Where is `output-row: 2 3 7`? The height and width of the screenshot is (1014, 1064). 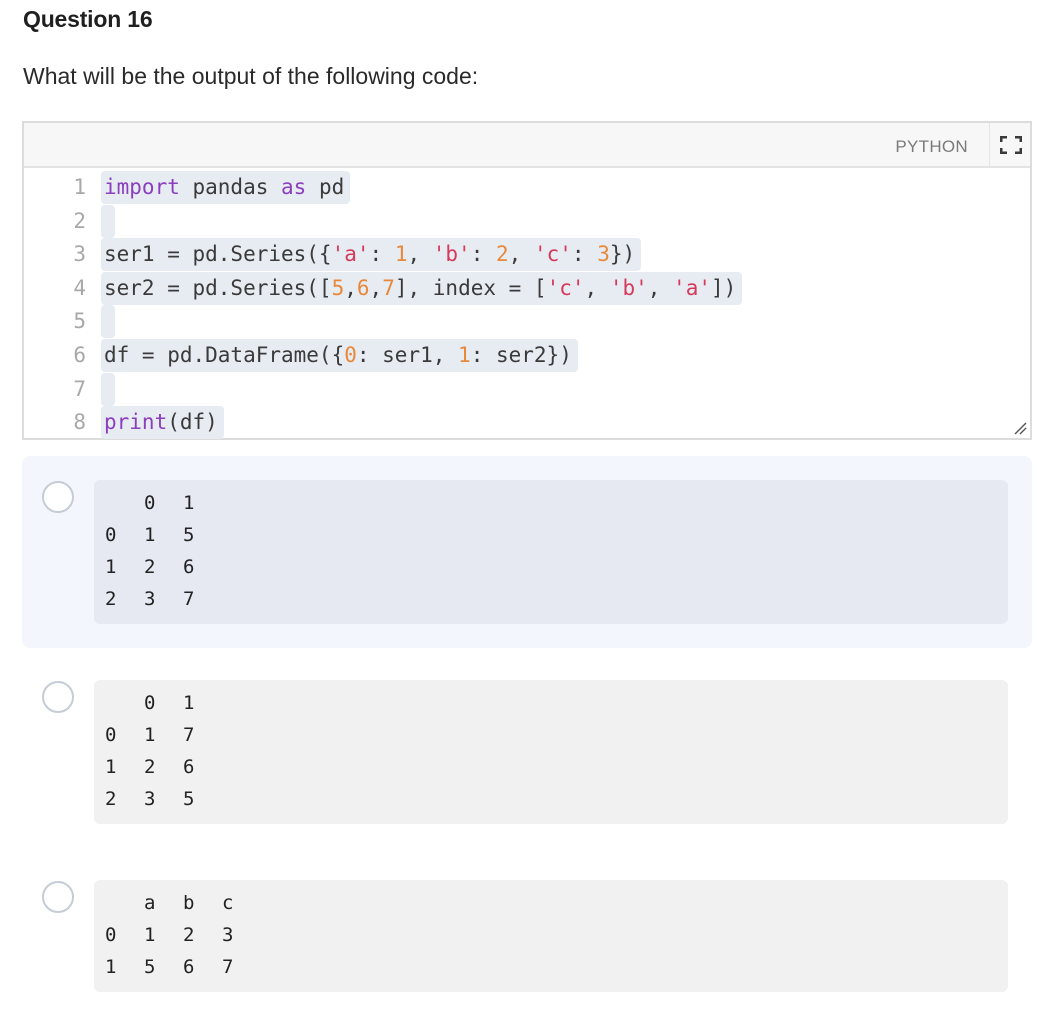 output-row: 2 3 7 is located at coordinates (556, 604).